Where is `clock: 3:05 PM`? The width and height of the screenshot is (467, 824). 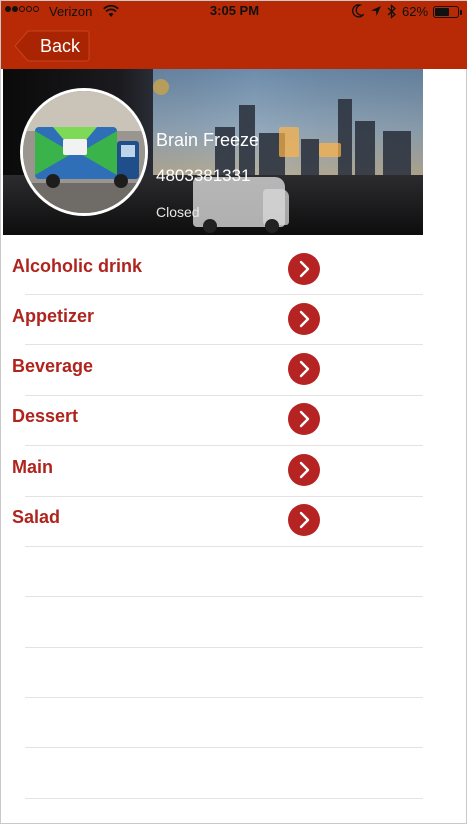
clock: 3:05 PM is located at coordinates (234, 10).